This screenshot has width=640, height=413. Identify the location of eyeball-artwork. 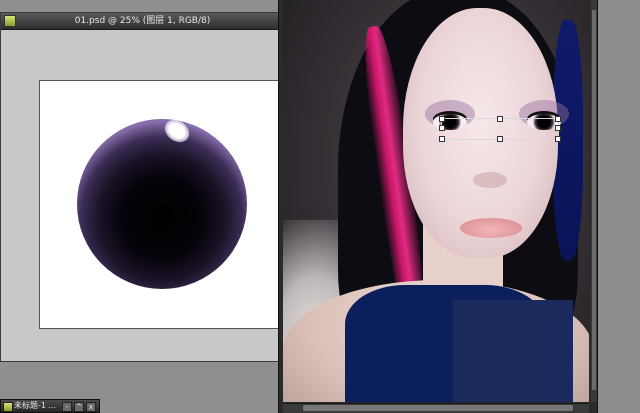
(162, 204).